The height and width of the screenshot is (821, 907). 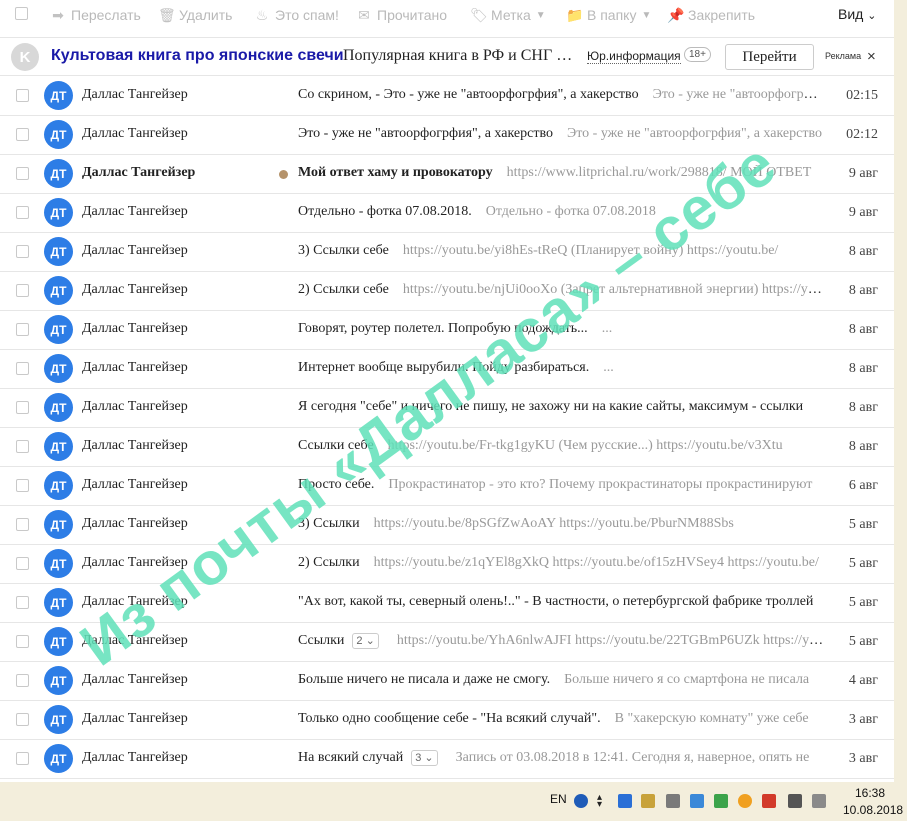 What do you see at coordinates (873, 810) in the screenshot?
I see `clock-date: 10.08.2018` at bounding box center [873, 810].